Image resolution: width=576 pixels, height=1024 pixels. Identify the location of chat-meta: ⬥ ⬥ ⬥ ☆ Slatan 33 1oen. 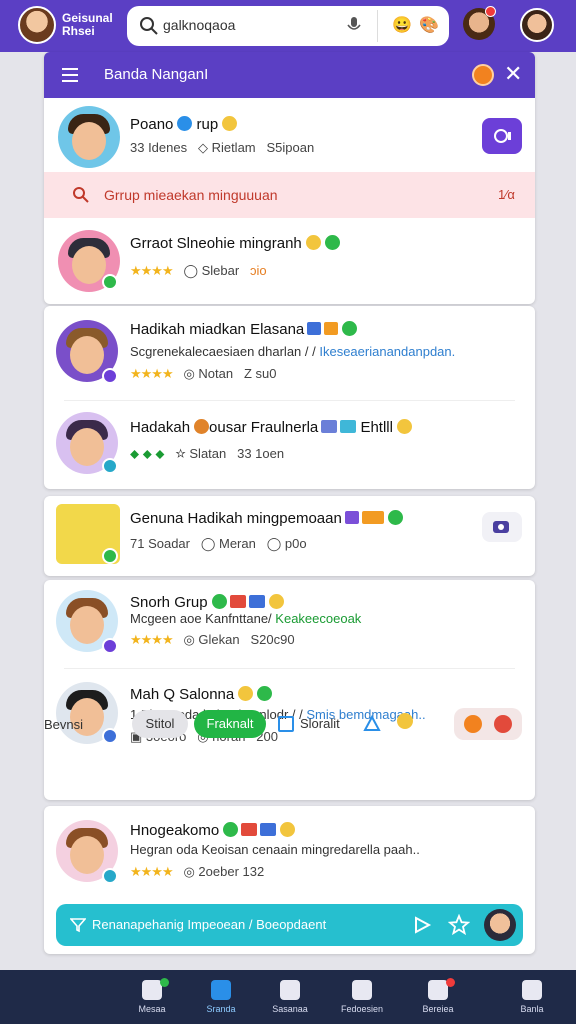
(207, 453).